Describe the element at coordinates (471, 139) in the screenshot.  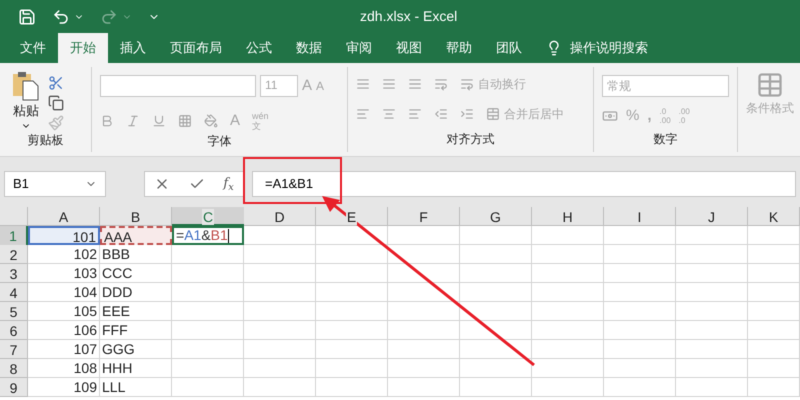
I see `group-label: 对齐方式` at that location.